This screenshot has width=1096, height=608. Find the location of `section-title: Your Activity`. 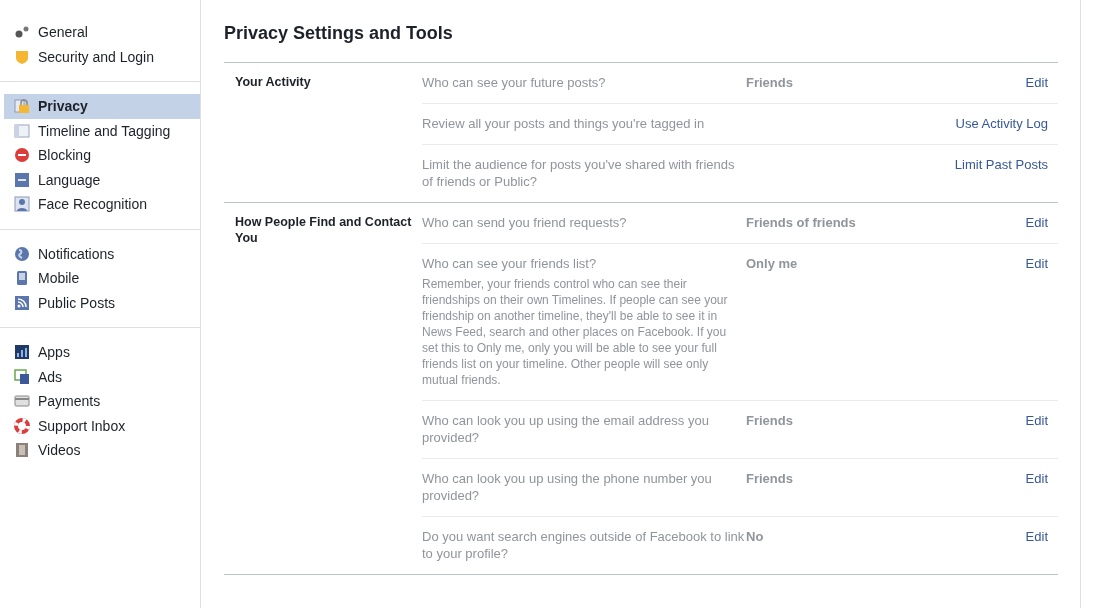

section-title: Your Activity is located at coordinates (273, 82).